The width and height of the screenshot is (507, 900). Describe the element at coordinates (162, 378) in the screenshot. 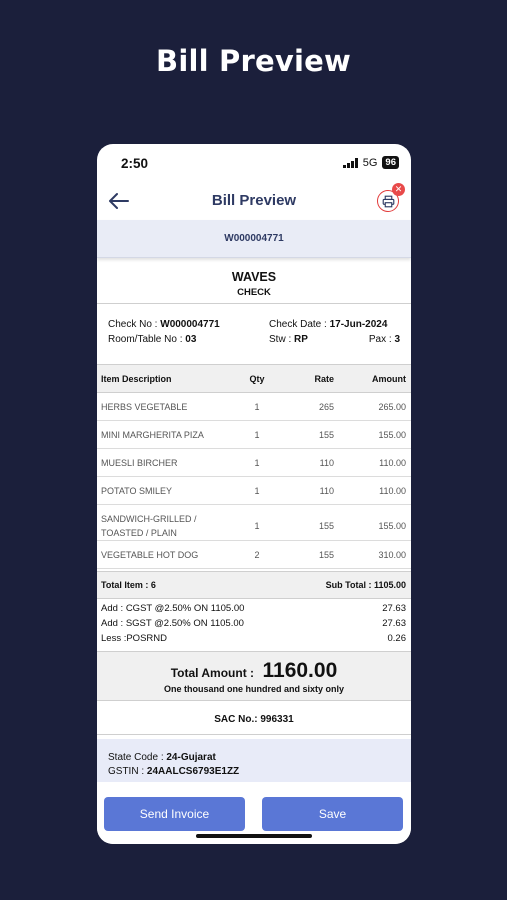

I see `header-description: Item Description` at that location.